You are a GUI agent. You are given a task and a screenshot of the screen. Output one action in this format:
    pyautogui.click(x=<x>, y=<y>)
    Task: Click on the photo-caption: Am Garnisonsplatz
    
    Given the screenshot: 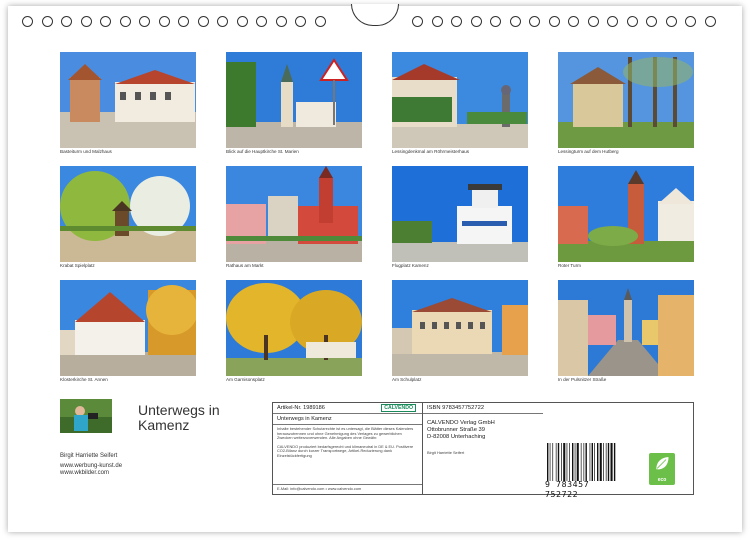 What is the action you would take?
    pyautogui.click(x=245, y=379)
    